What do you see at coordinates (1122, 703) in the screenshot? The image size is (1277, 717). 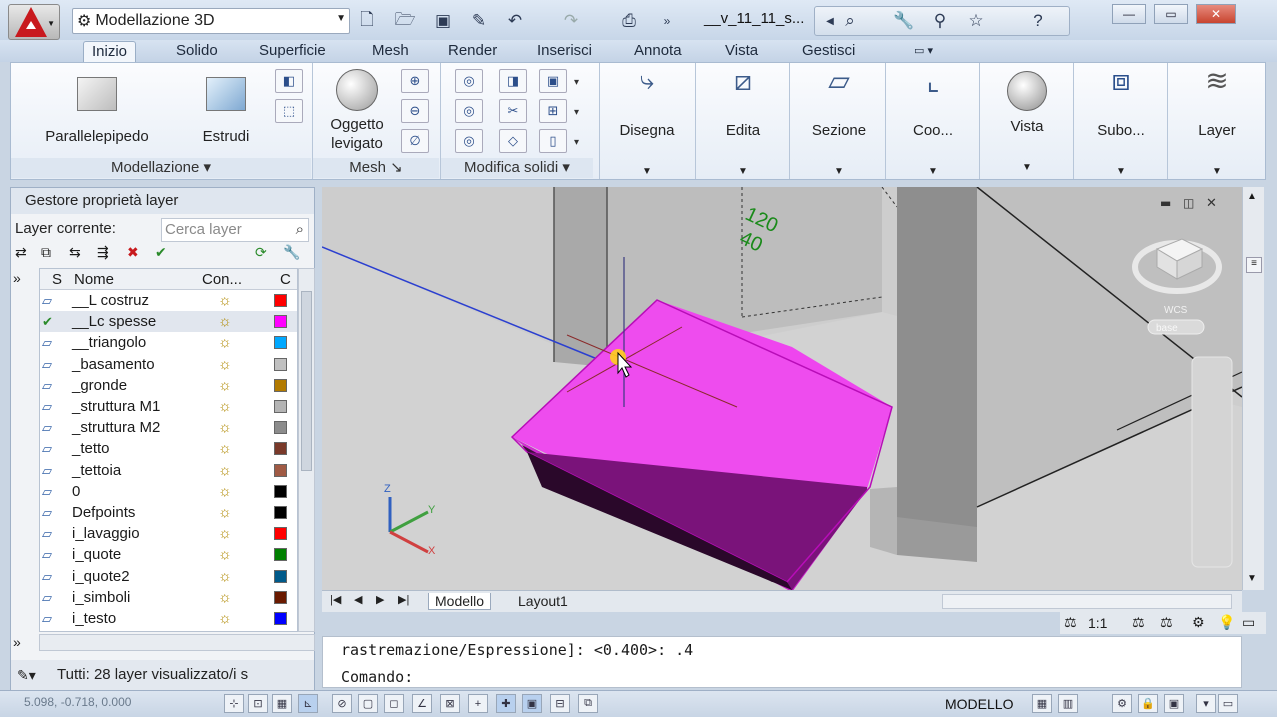 I see `toolbar-lock-icon: ⚙` at bounding box center [1122, 703].